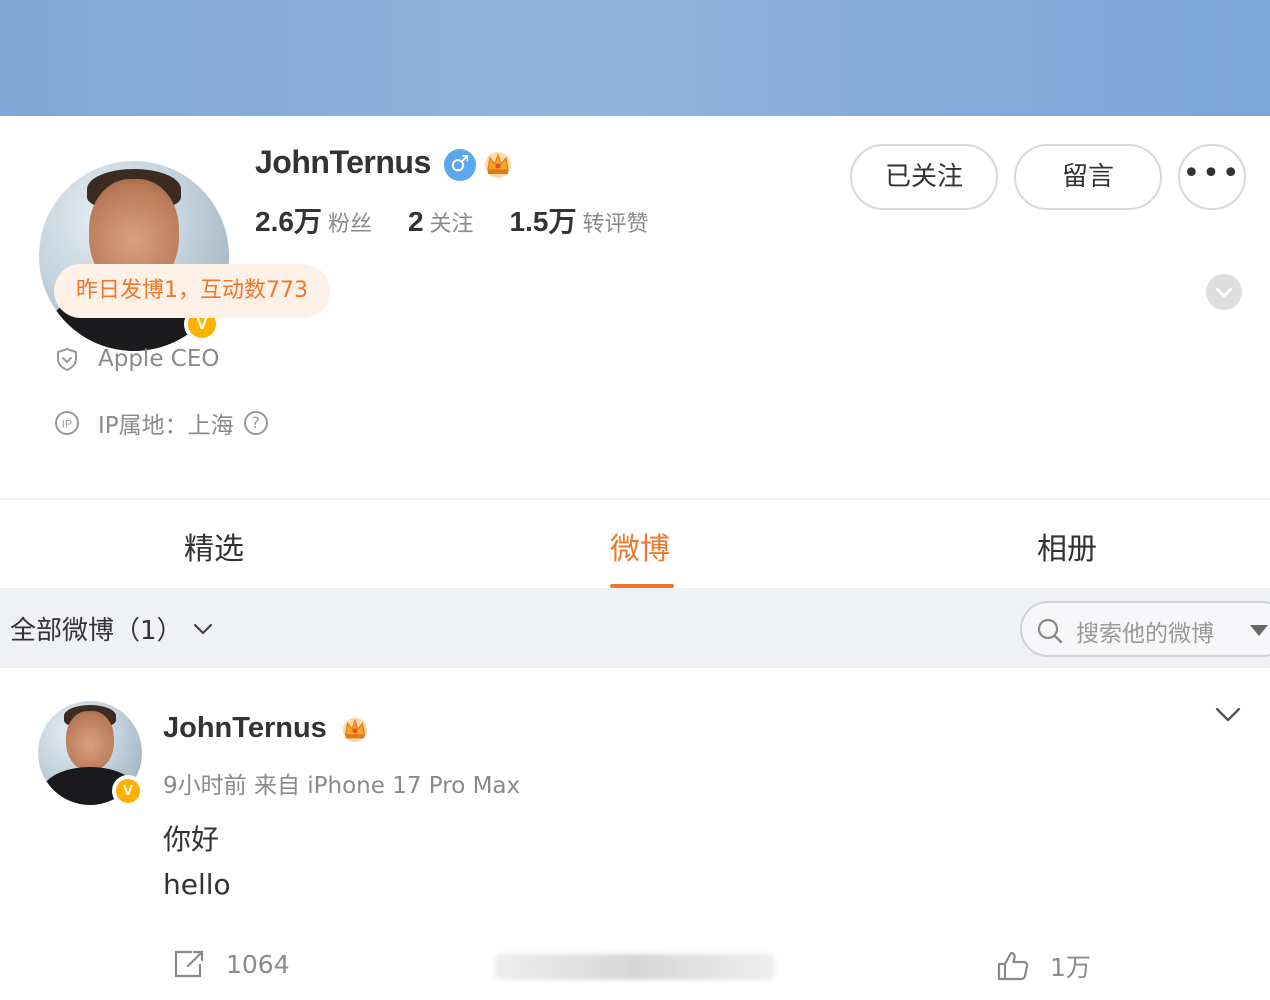 The height and width of the screenshot is (1000, 1270). I want to click on post-author-name: JohnTernus, so click(245, 728).